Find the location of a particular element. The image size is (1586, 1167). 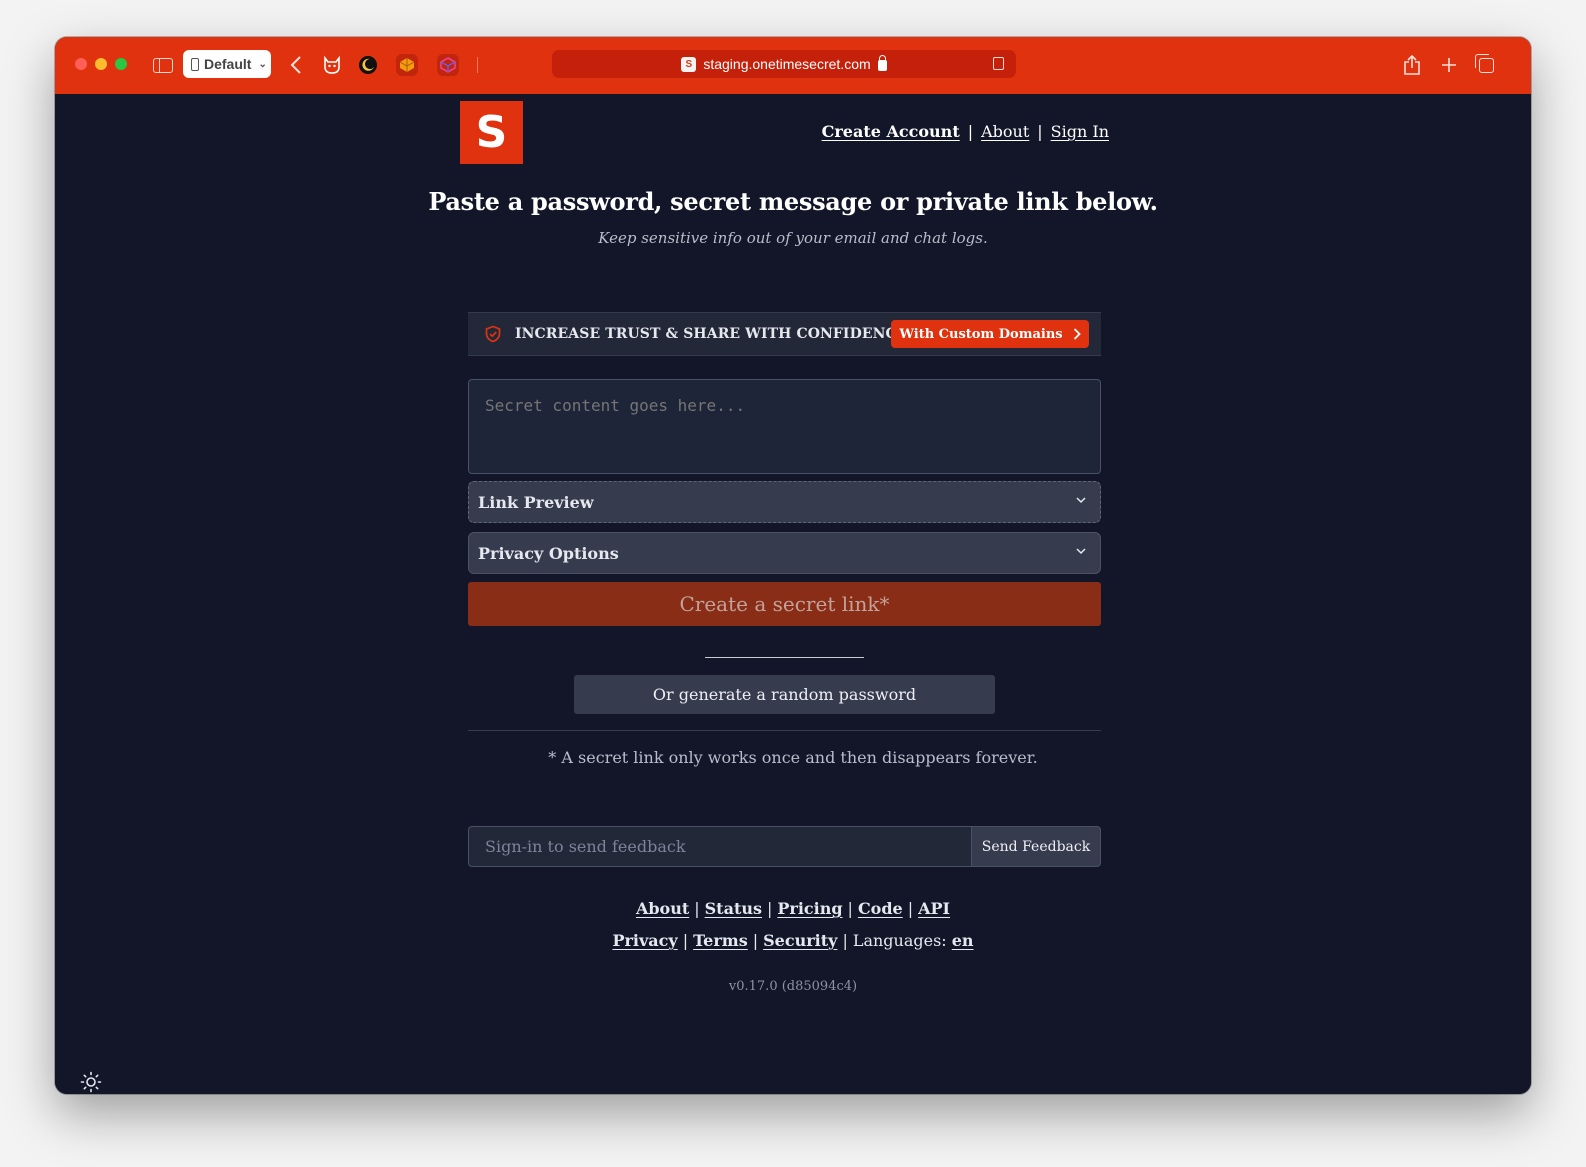

site-favicon: S is located at coordinates (689, 64).